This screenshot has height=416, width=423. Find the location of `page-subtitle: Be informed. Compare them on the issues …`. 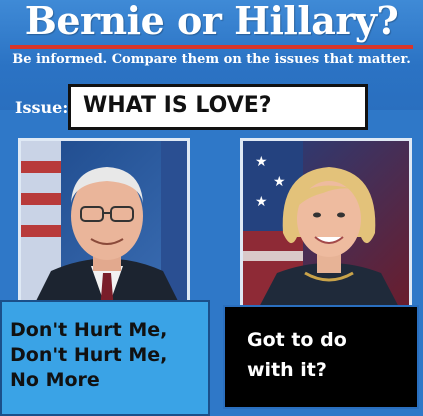

page-subtitle: Be informed. Compare them on the issues … is located at coordinates (211, 59).